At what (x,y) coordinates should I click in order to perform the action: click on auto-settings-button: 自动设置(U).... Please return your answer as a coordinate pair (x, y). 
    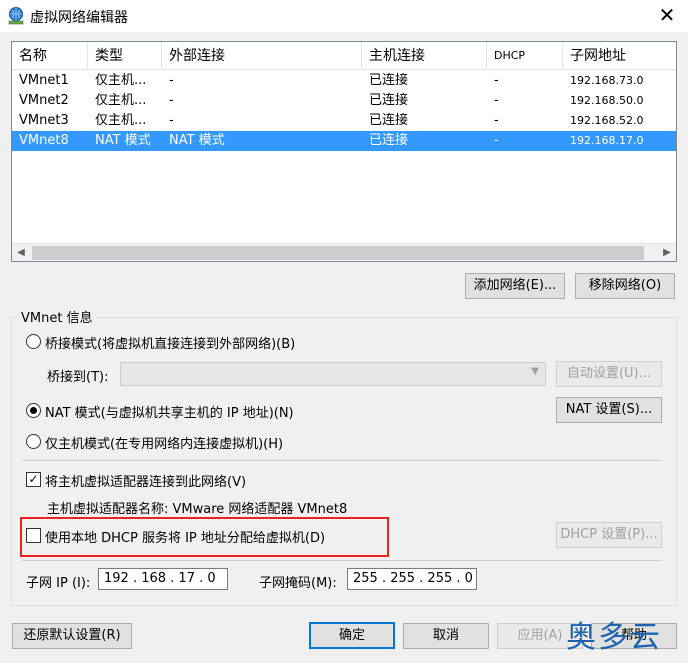
    Looking at the image, I should click on (609, 374).